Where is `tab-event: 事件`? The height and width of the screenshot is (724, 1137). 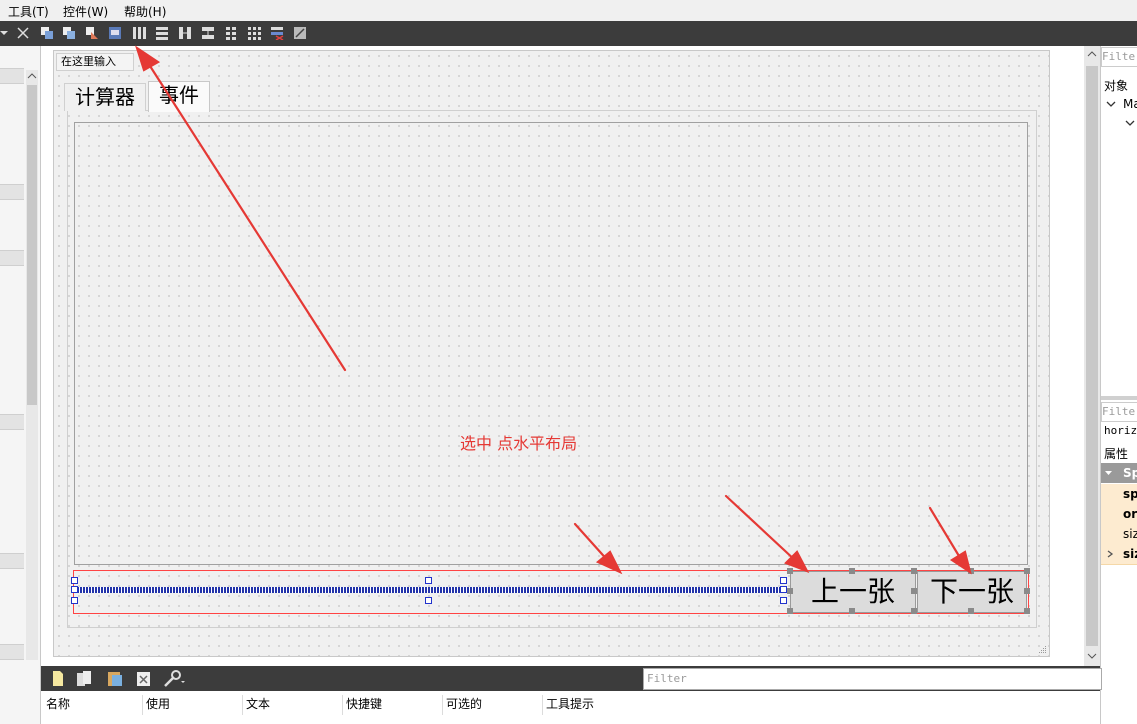 tab-event: 事件 is located at coordinates (179, 96).